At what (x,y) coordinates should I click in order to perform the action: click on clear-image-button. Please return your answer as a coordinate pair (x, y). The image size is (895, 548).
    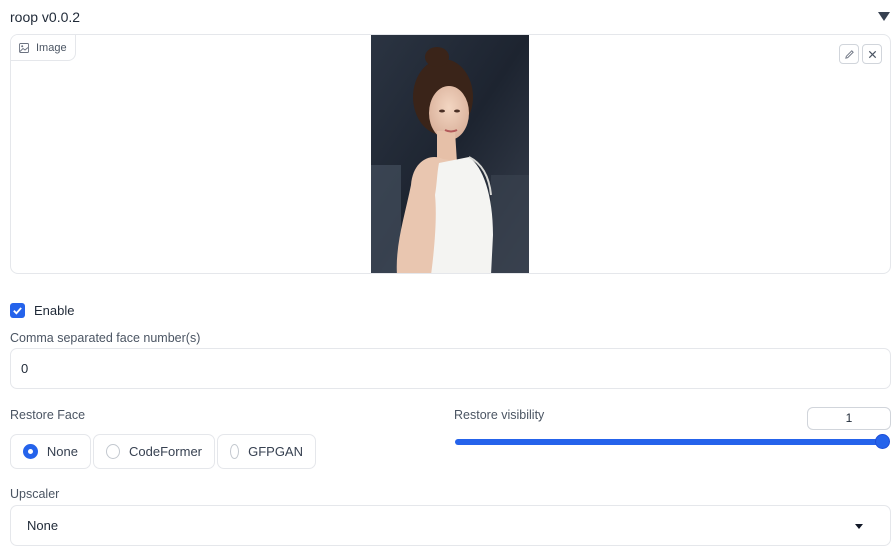
    Looking at the image, I should click on (872, 54).